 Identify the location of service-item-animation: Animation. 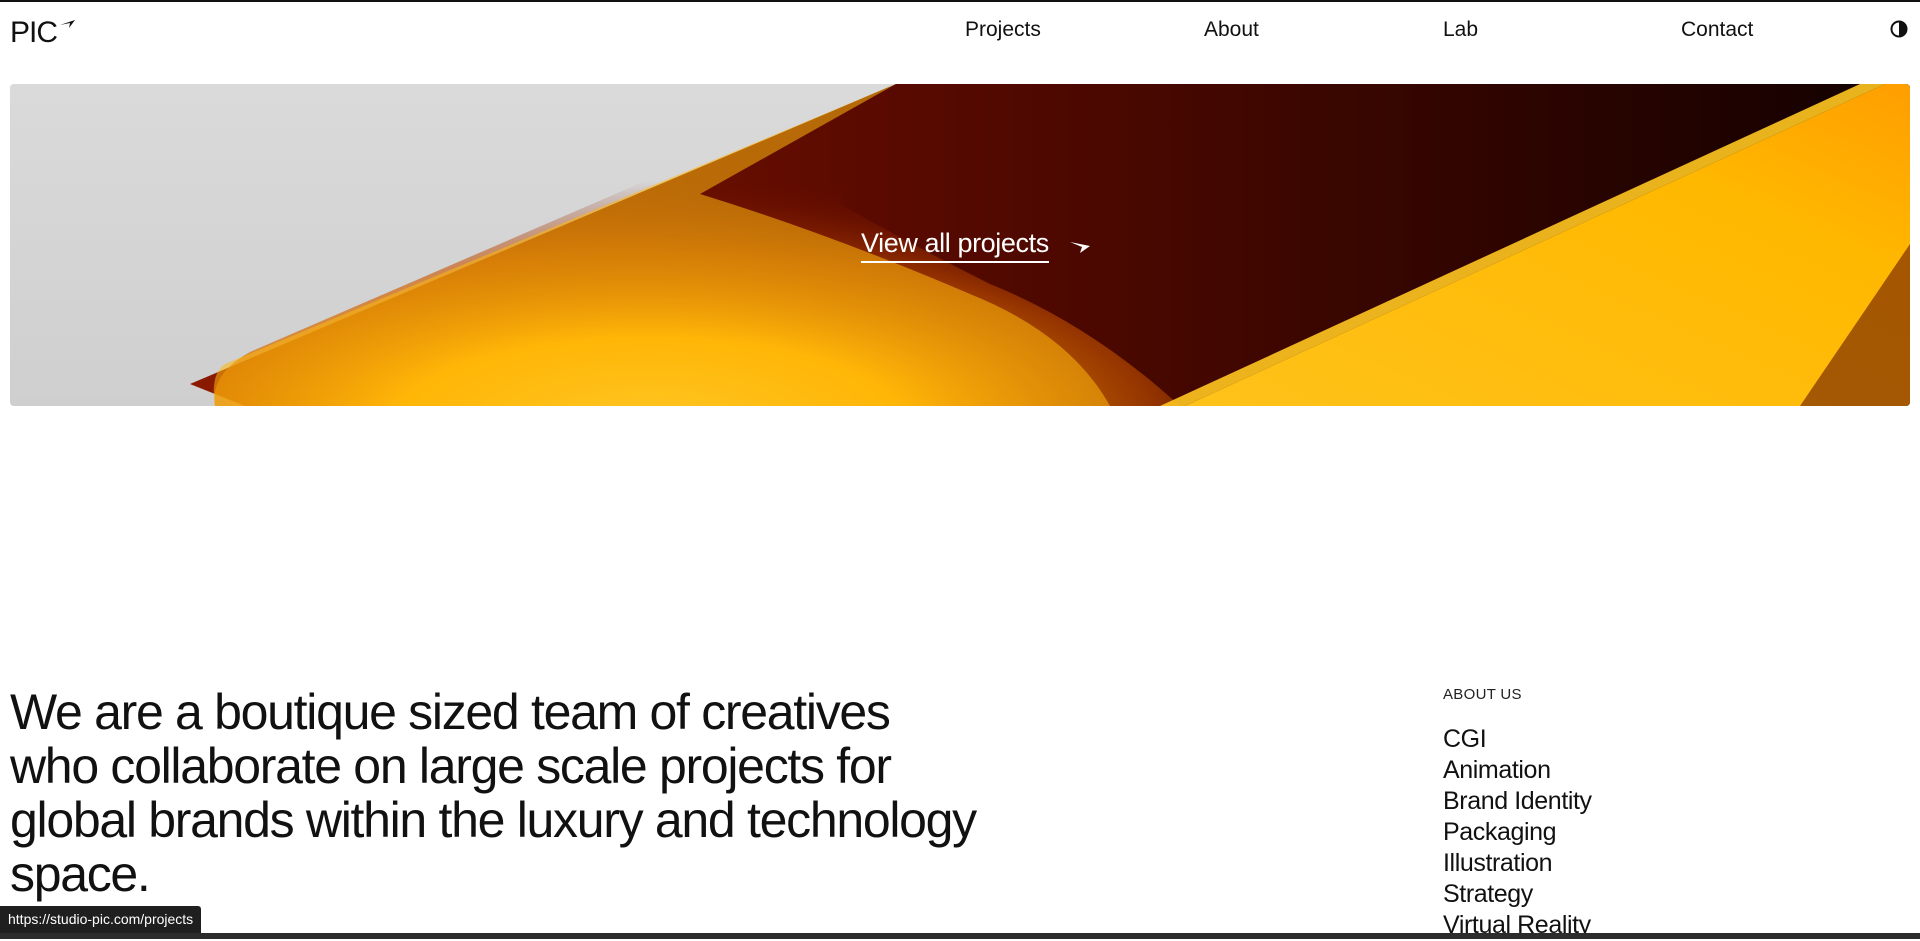
(1497, 770).